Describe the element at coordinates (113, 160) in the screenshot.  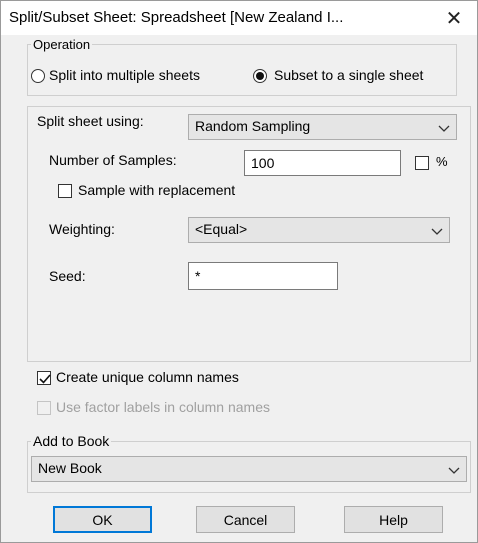
I see `number-of-samples-label: Number of Samples:` at that location.